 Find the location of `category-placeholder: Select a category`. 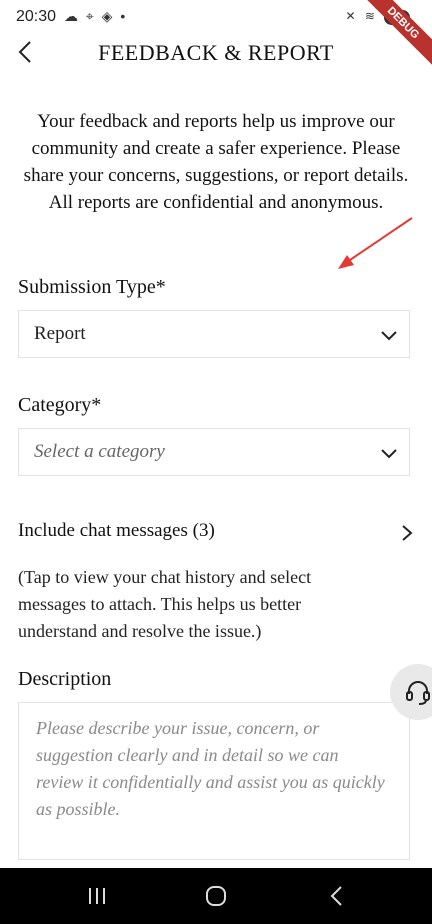

category-placeholder: Select a category is located at coordinates (99, 451).